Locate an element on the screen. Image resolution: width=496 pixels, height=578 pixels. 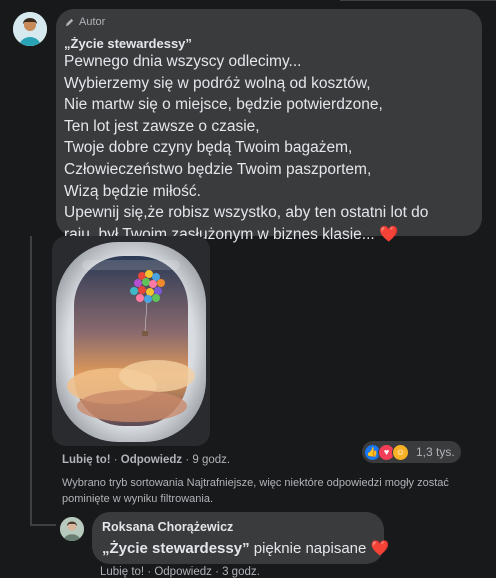
reply-text: „Życie stewardessy” pięknie napisane ❤️ is located at coordinates (245, 548).